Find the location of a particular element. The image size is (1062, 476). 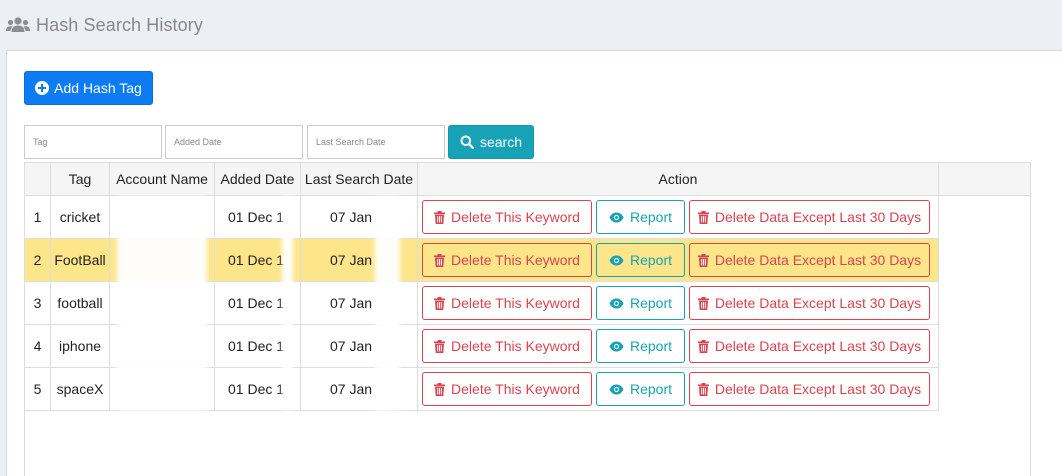

users-icon is located at coordinates (18, 25).